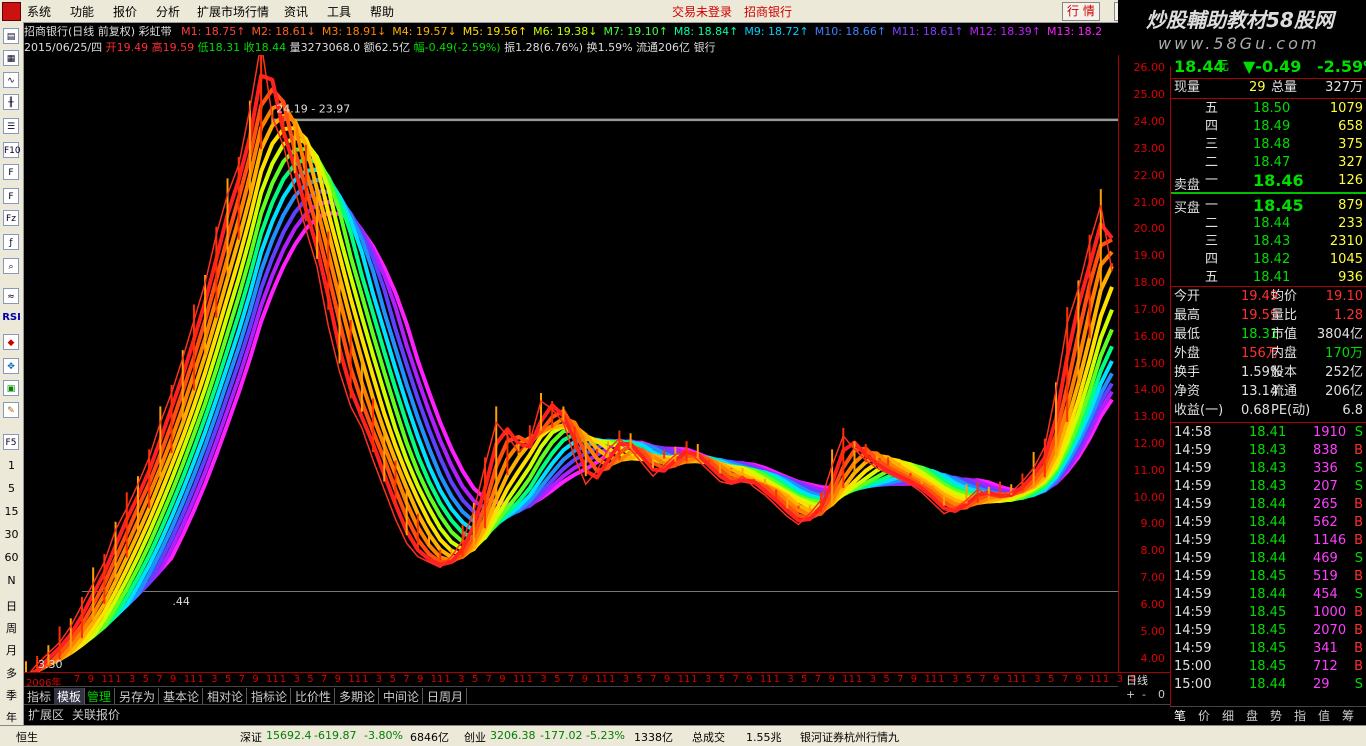 The height and width of the screenshot is (746, 1366). Describe the element at coordinates (11, 366) in the screenshot. I see `move-icon: ✥` at that location.